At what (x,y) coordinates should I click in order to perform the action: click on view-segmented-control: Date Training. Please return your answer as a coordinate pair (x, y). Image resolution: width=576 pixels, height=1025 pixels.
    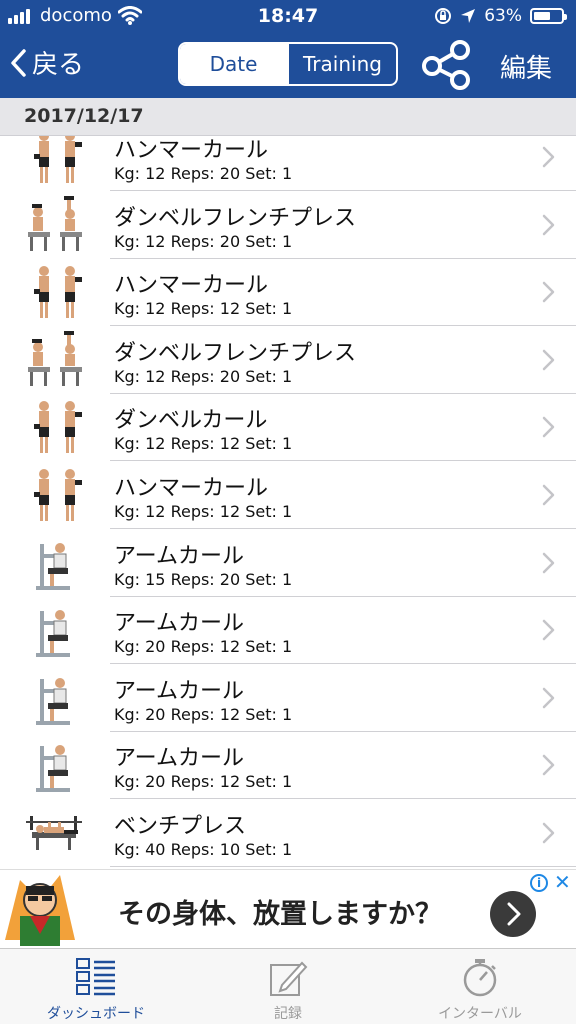
    Looking at the image, I should click on (288, 64).